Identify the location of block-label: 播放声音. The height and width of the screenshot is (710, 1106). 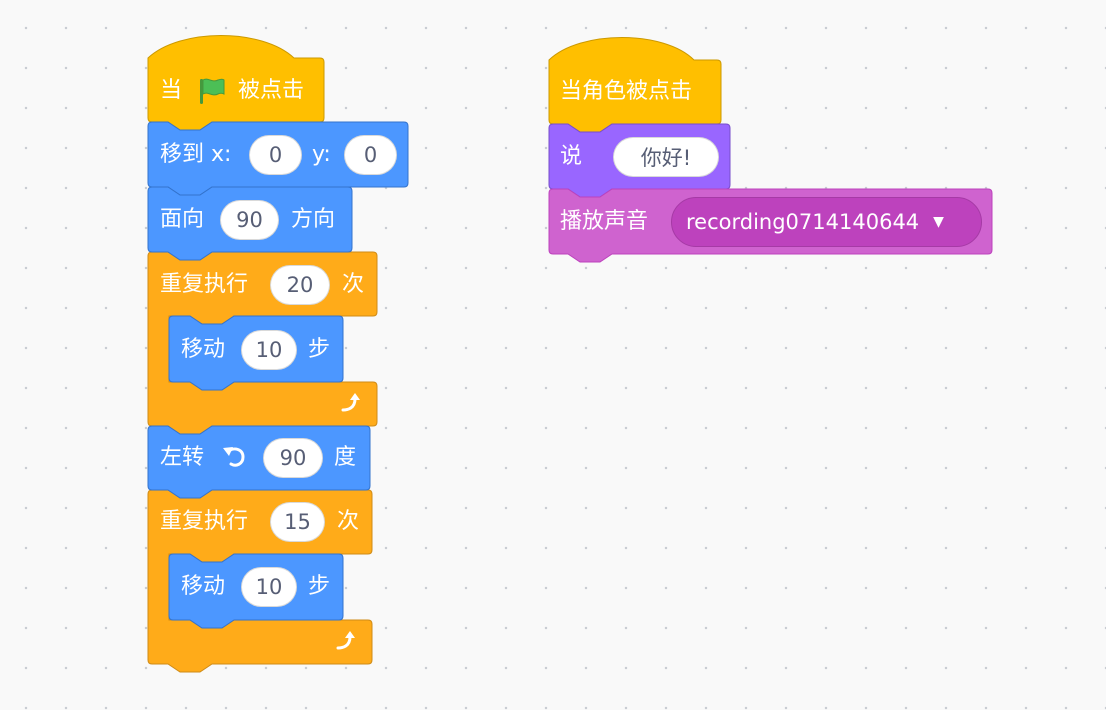
(604, 221).